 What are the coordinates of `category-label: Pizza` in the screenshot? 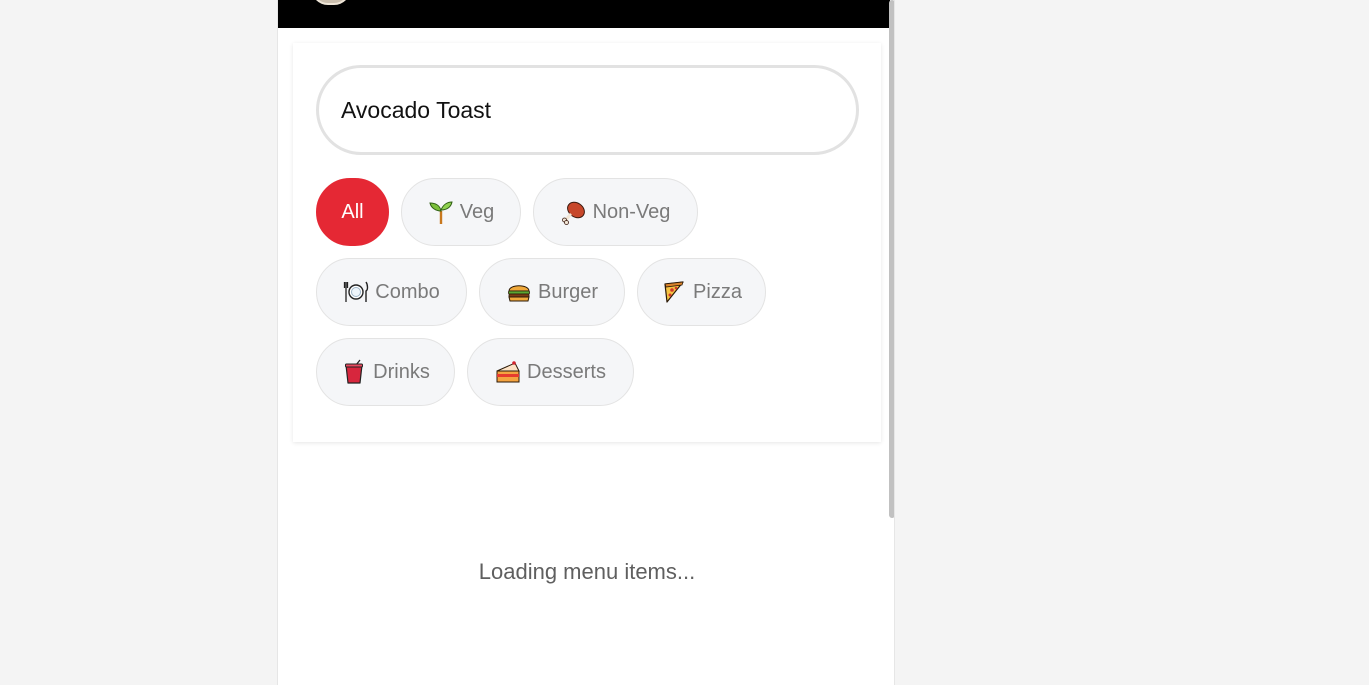 It's located at (717, 291).